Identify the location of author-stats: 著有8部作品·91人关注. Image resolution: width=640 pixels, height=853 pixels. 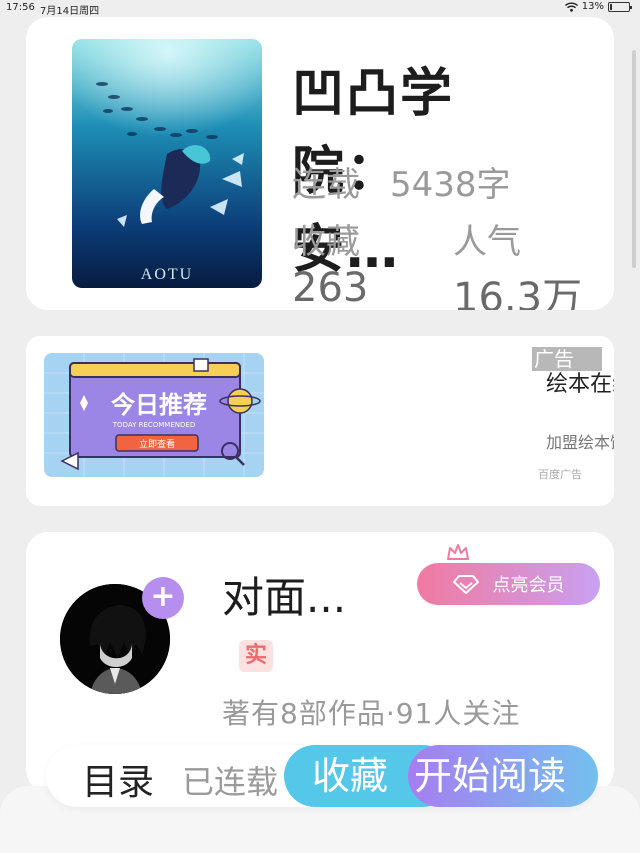
(371, 713).